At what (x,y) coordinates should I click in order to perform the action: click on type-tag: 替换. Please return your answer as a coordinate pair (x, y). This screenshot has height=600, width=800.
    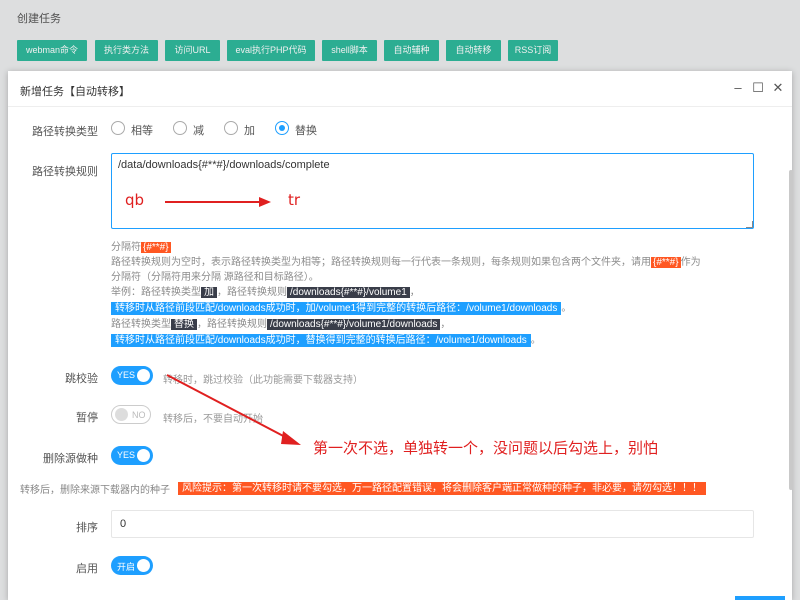
    Looking at the image, I should click on (184, 324).